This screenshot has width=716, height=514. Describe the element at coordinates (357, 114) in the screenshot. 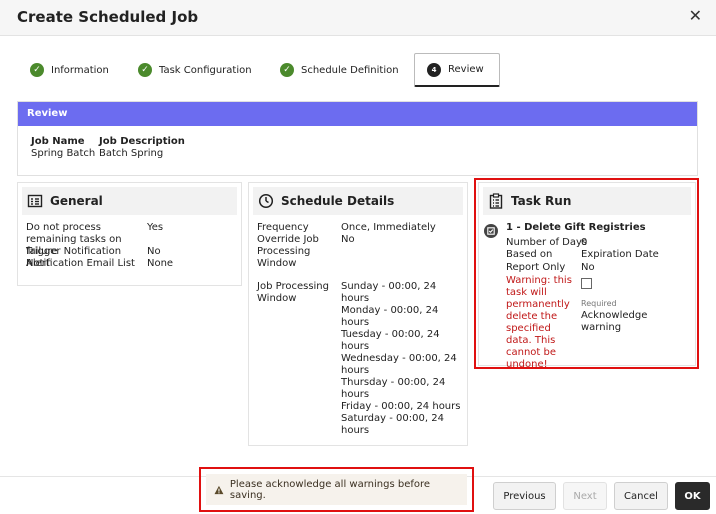

I see `review-header: Review` at that location.